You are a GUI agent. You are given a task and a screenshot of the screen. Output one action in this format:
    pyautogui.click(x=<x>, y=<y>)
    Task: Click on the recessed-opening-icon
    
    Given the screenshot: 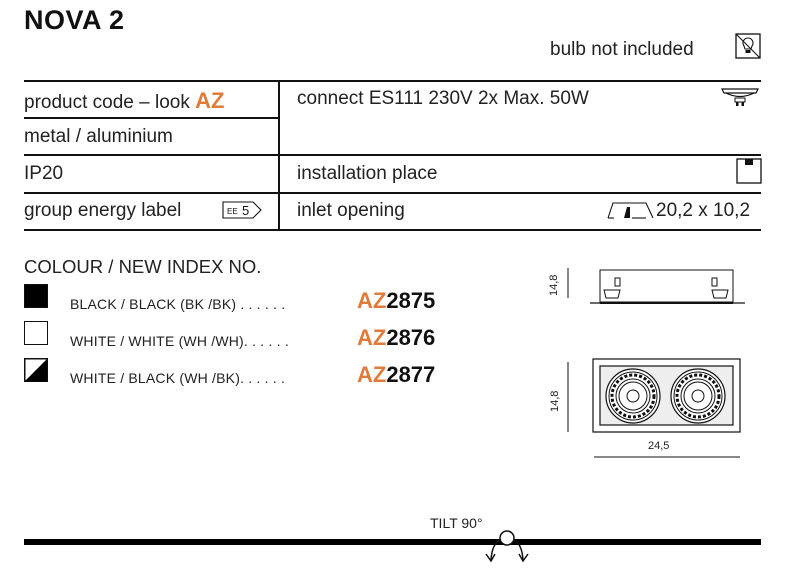 What is the action you would take?
    pyautogui.click(x=630, y=210)
    